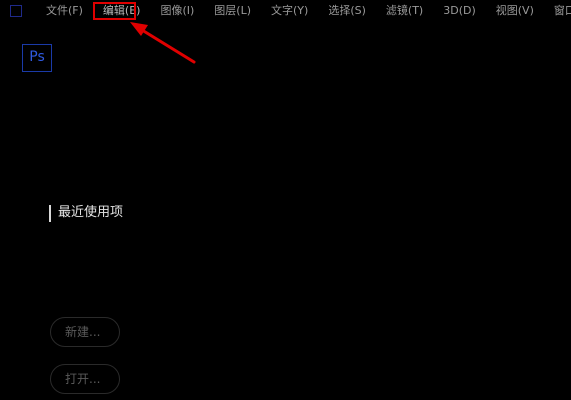  I want to click on menu-layer: 图层(L), so click(232, 11).